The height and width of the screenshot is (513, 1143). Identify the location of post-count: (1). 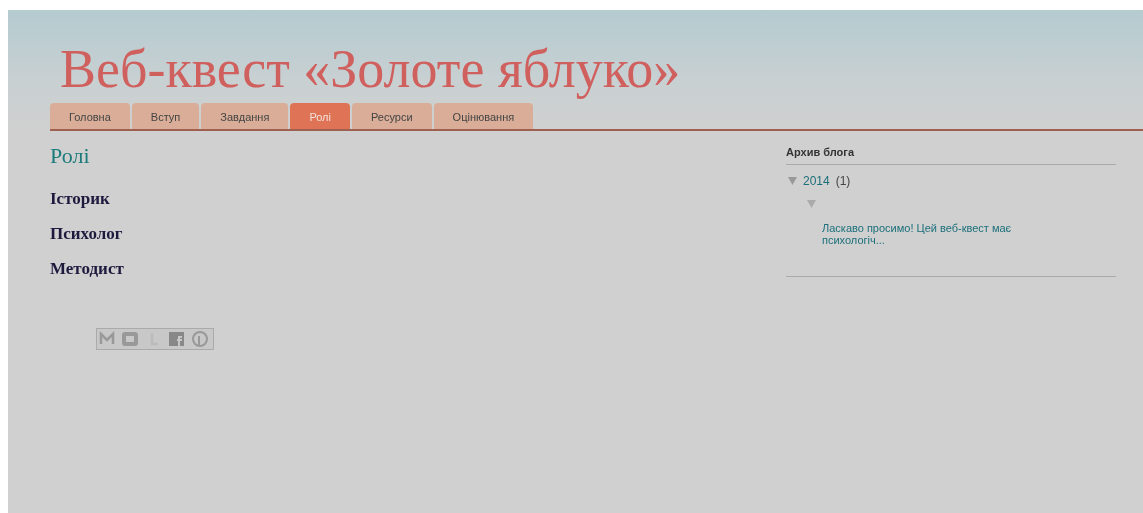
(843, 181).